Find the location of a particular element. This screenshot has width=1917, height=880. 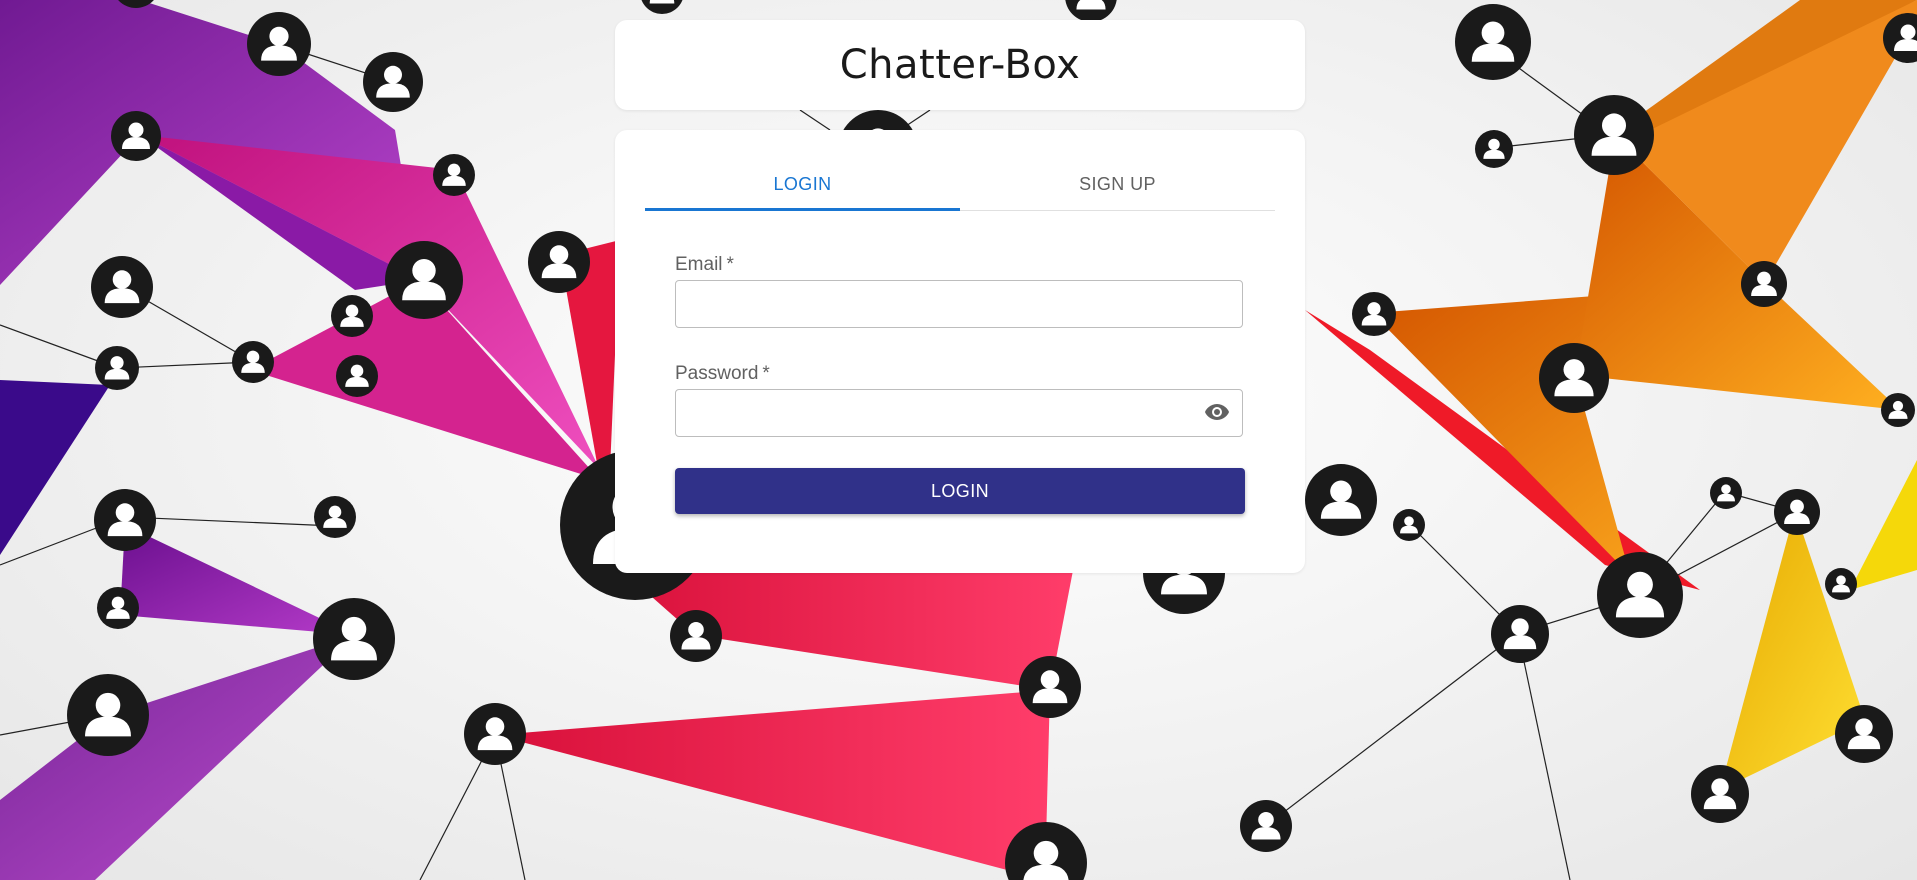

email-label-text: Email is located at coordinates (699, 264).